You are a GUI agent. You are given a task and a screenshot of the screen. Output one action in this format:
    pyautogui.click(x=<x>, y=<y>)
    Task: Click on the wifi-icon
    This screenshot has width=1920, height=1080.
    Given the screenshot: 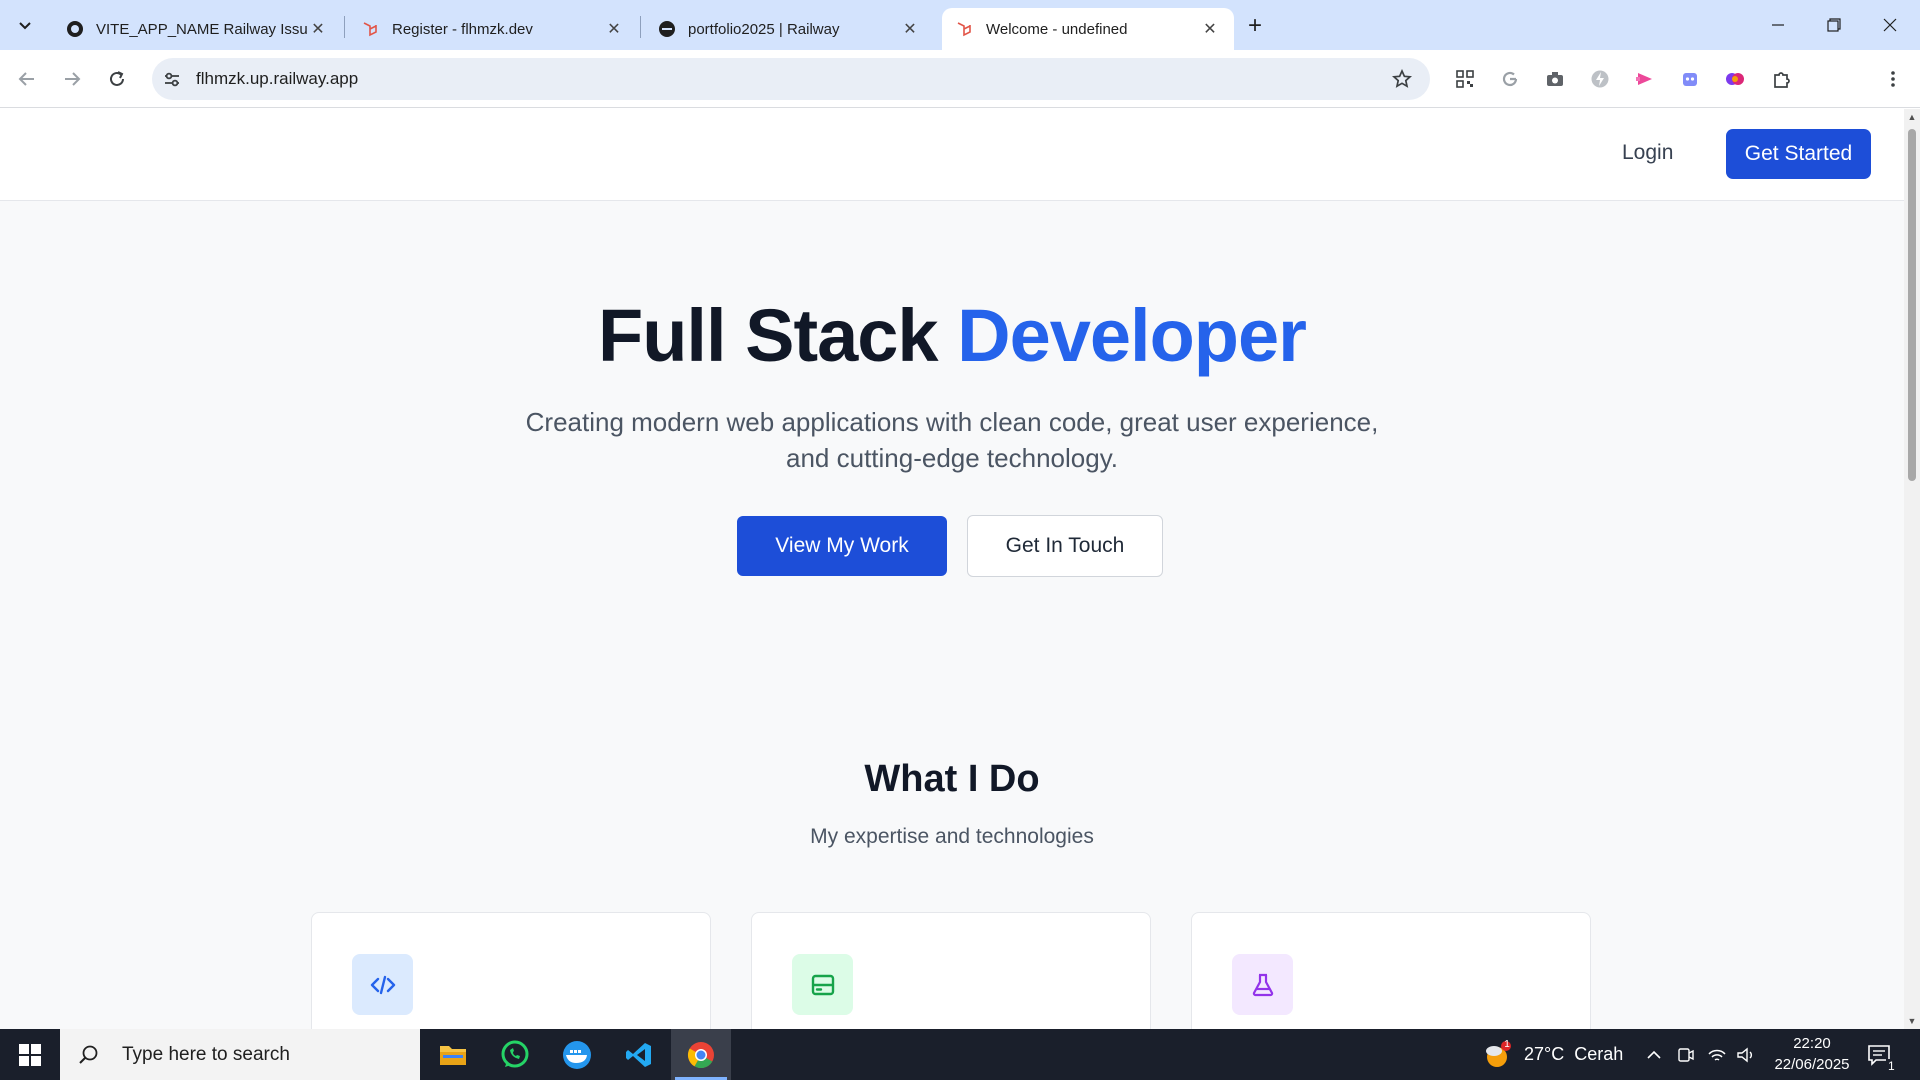 What is the action you would take?
    pyautogui.click(x=1717, y=1055)
    